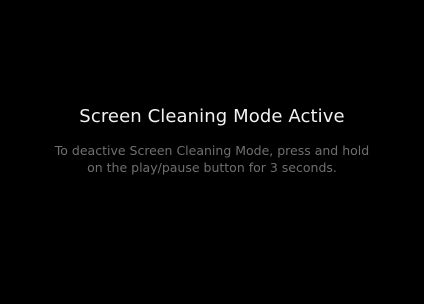  What do you see at coordinates (212, 167) in the screenshot?
I see `instructions-line-2: on the play/pause button for 3 seconds.` at bounding box center [212, 167].